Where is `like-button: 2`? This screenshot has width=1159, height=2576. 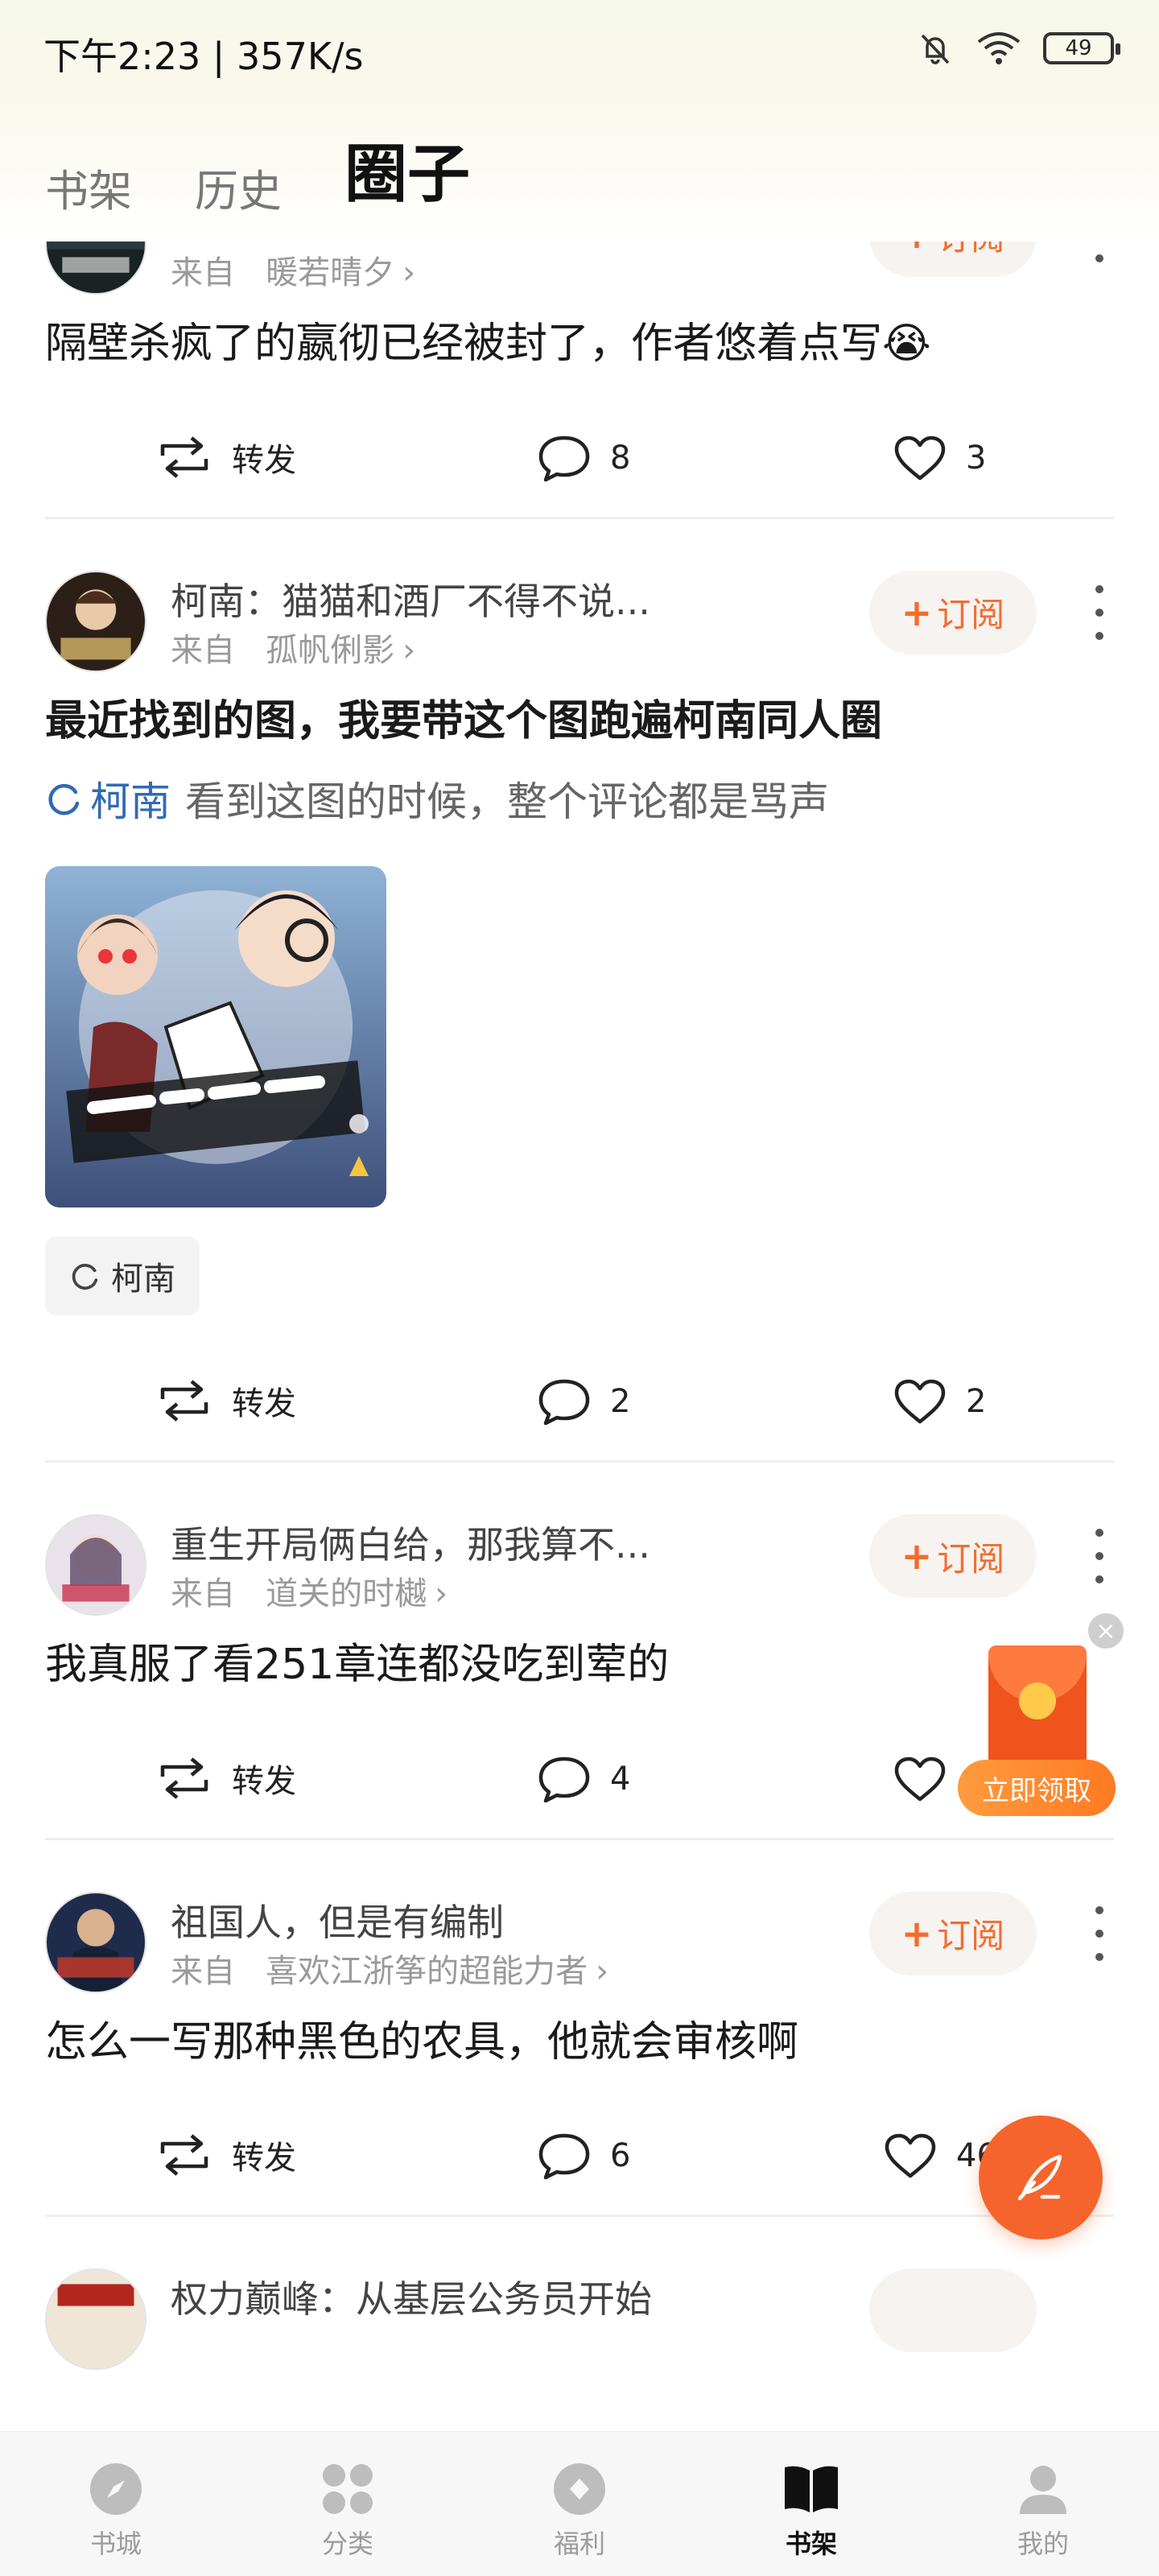 like-button: 2 is located at coordinates (939, 1401).